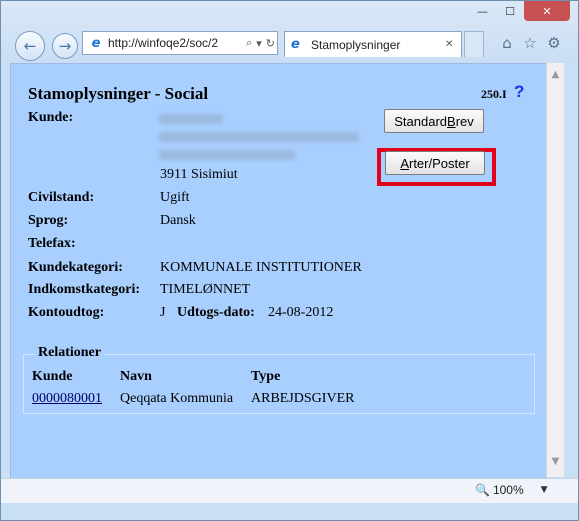 This screenshot has height=521, width=579. Describe the element at coordinates (259, 137) in the screenshot. I see `redacted-customer-name` at that location.